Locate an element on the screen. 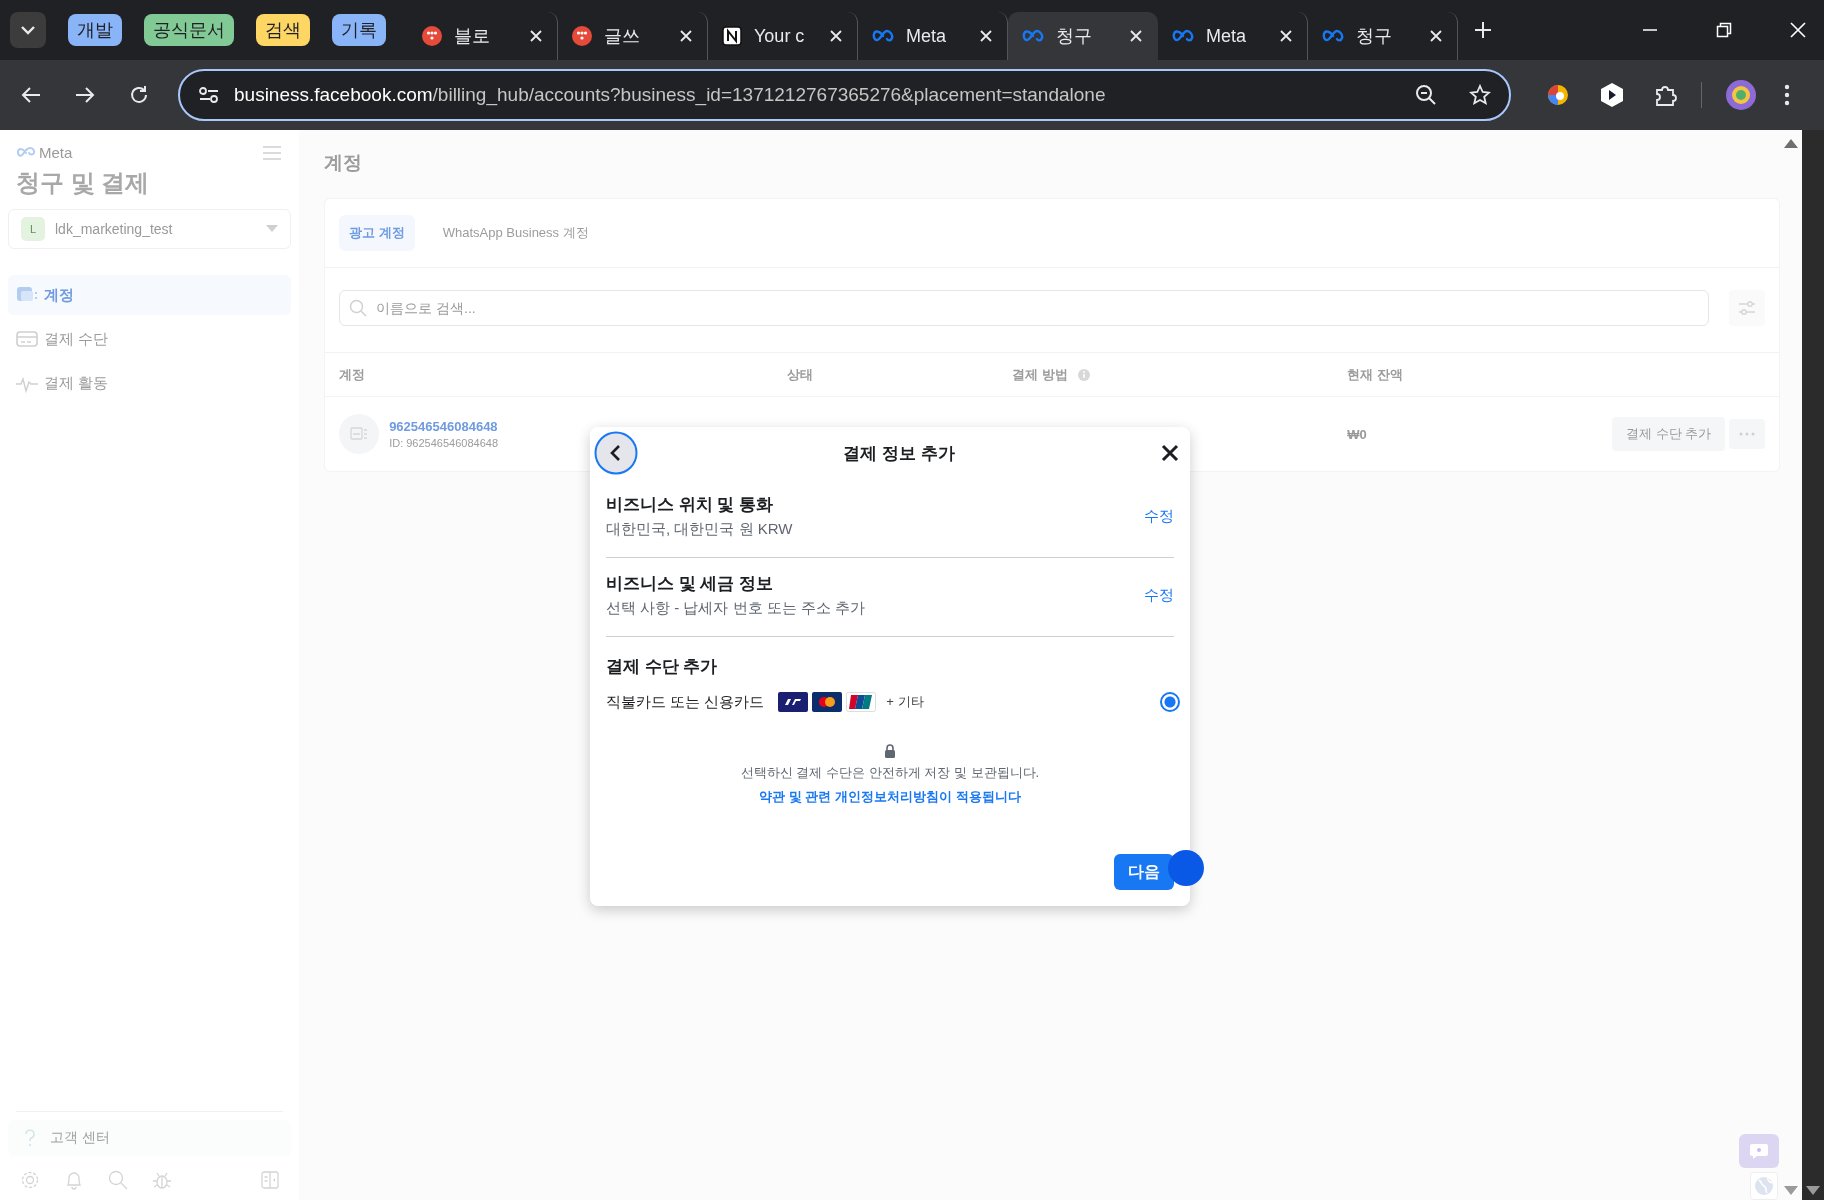  caret-icon is located at coordinates (272, 229).